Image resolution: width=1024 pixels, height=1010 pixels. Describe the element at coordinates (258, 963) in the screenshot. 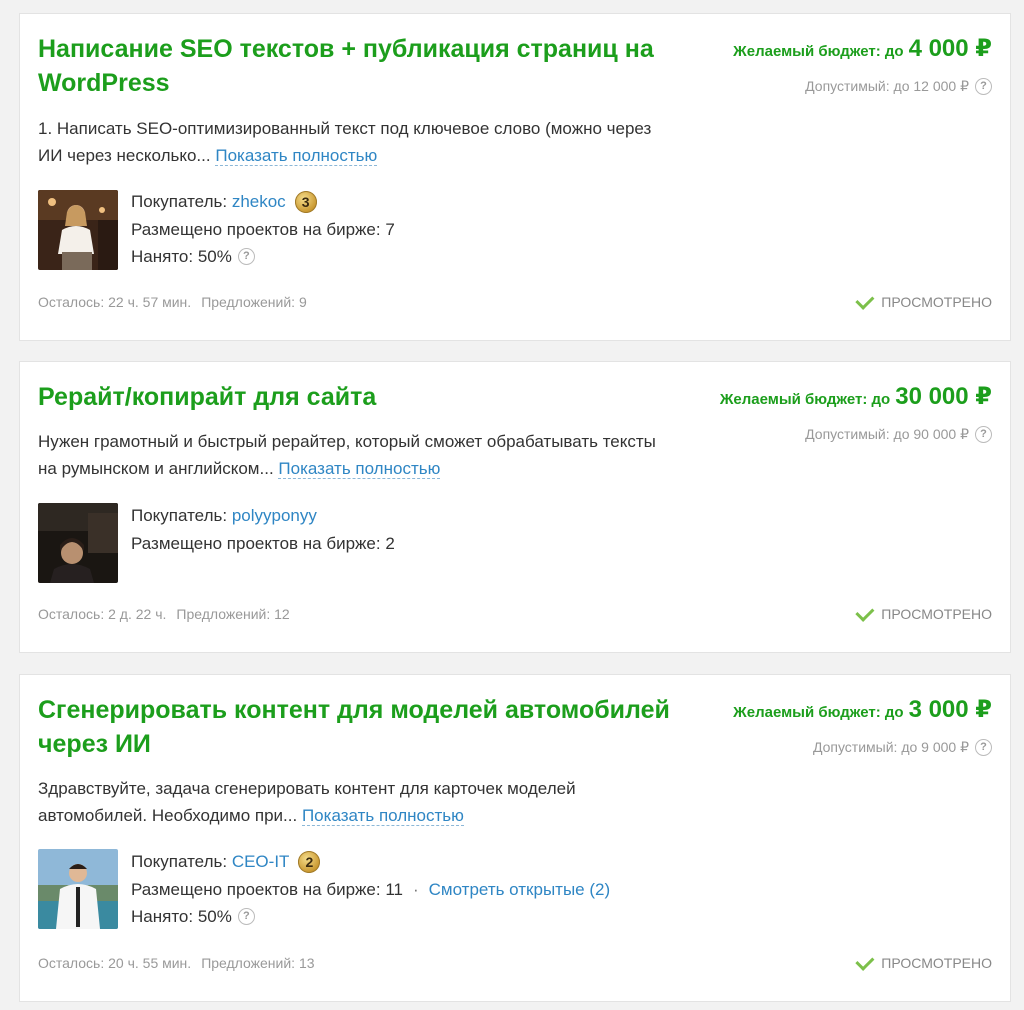

I see `offers-count: Предложений: 13` at that location.